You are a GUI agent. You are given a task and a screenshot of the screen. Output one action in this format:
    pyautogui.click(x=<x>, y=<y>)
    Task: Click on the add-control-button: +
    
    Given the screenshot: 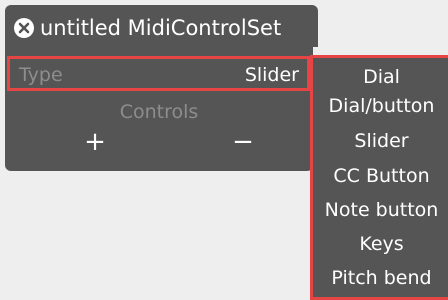 What is the action you would take?
    pyautogui.click(x=95, y=142)
    